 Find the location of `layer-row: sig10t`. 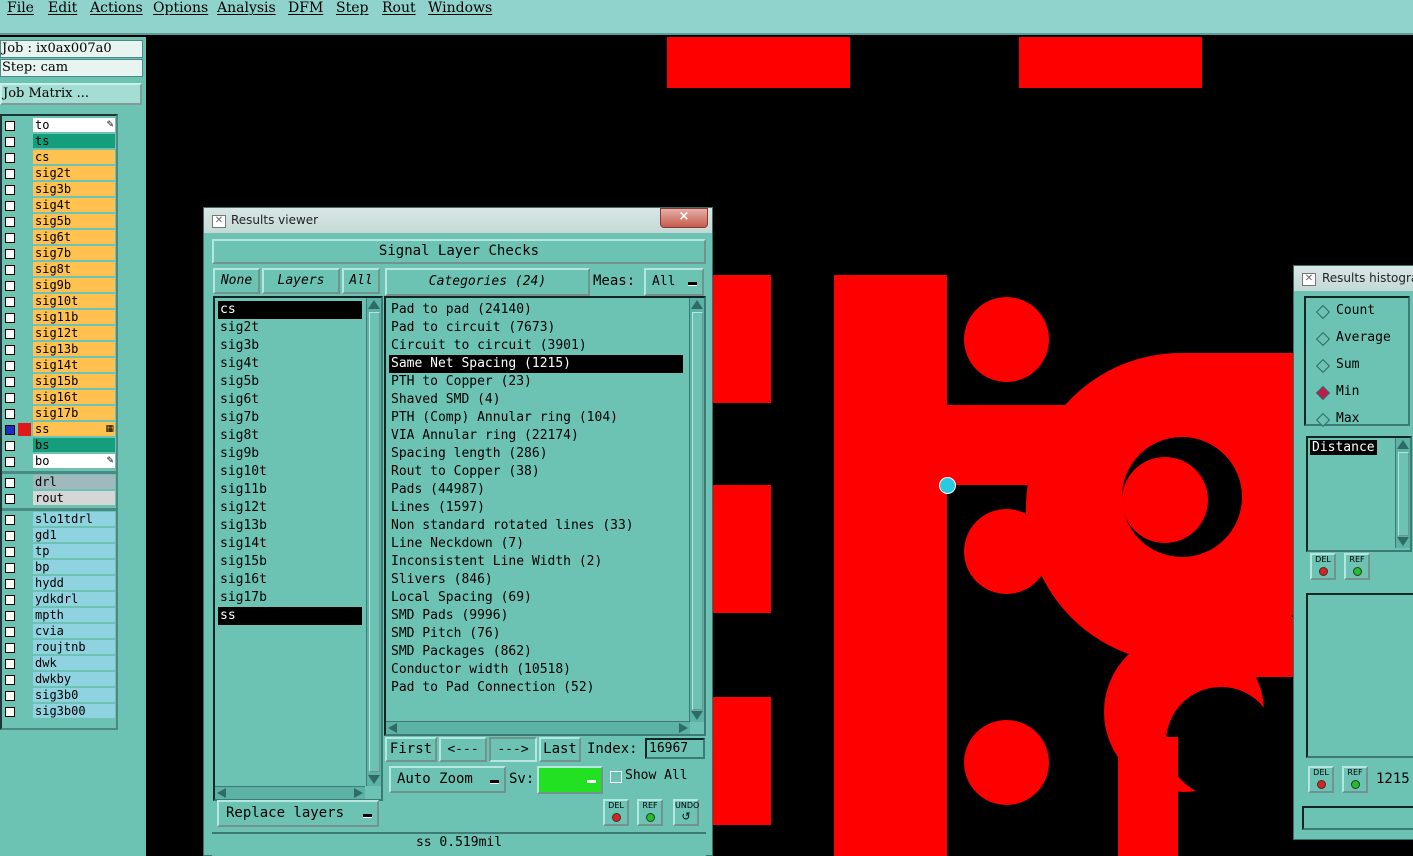

layer-row: sig10t is located at coordinates (59, 301).